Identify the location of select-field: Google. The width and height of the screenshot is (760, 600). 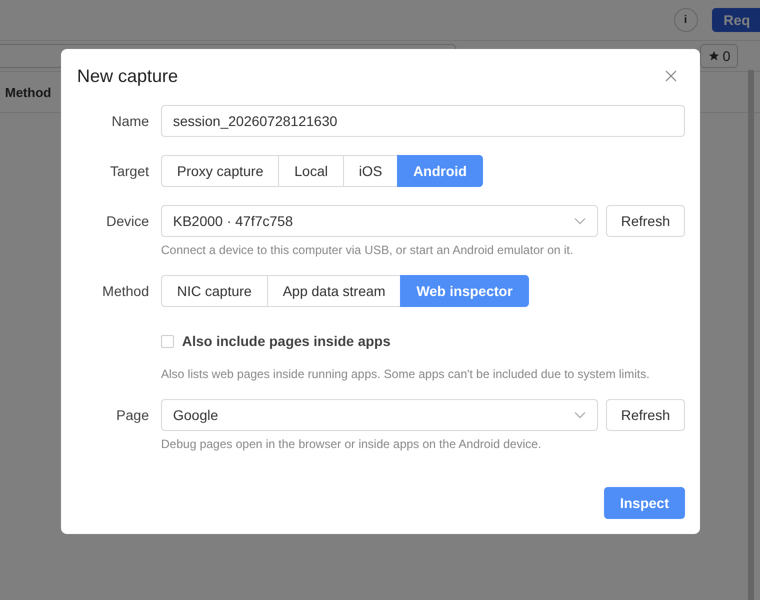
(379, 415).